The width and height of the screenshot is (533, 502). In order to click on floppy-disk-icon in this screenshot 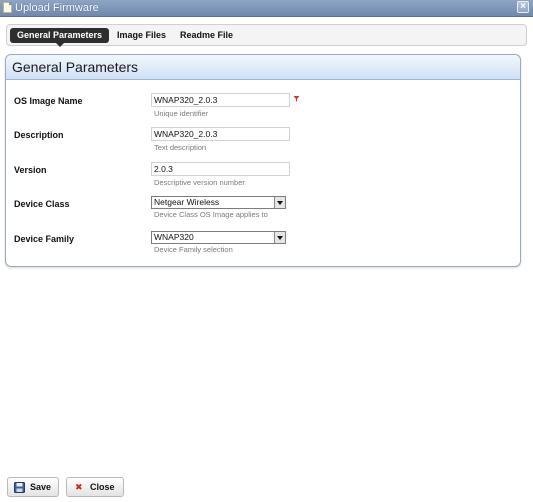, I will do `click(19, 487)`.